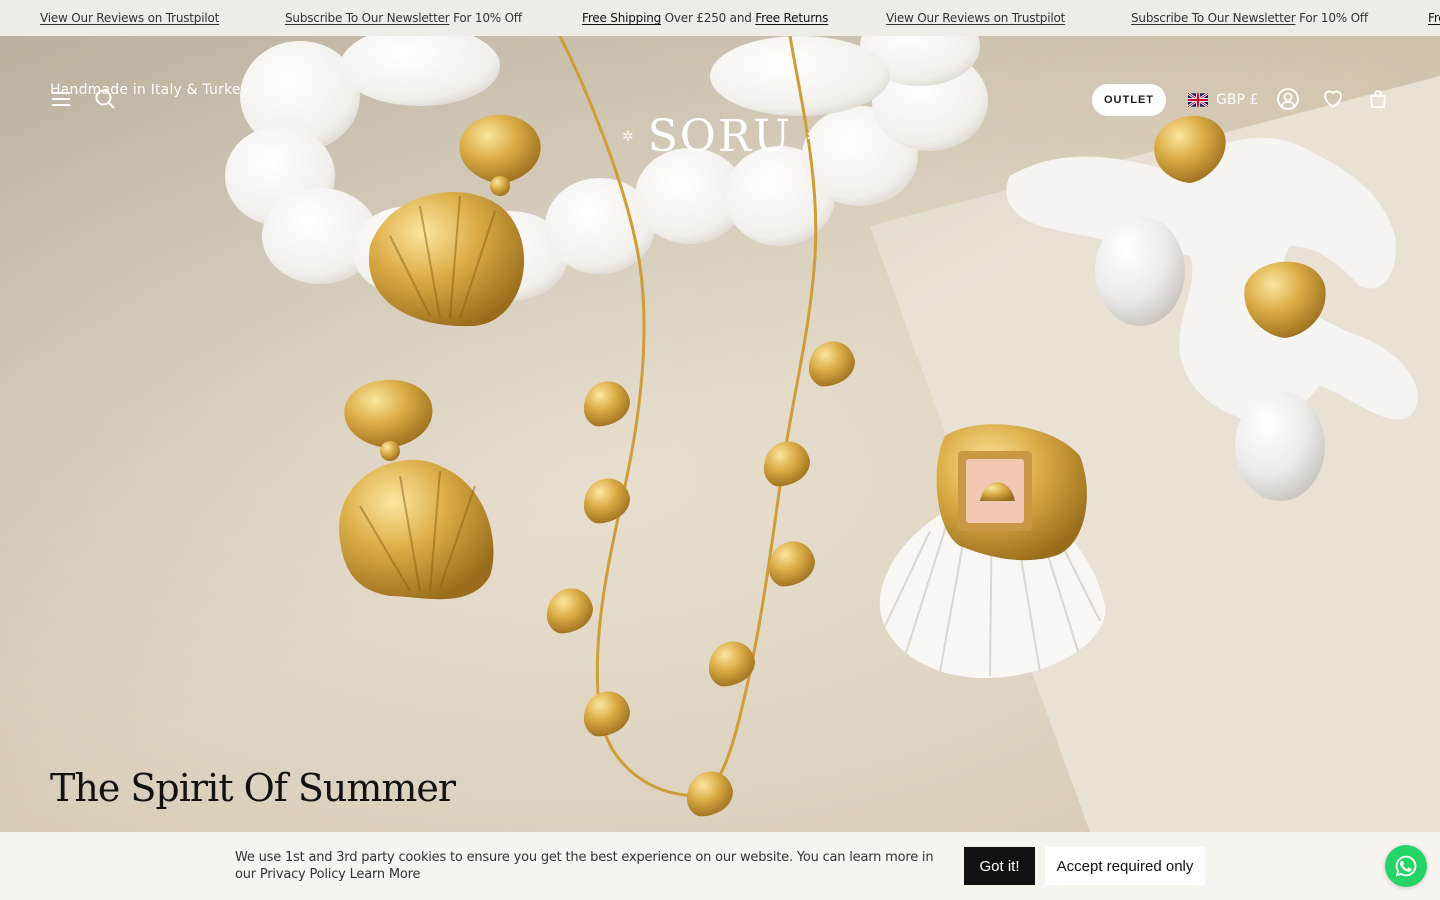 The image size is (1440, 900). Describe the element at coordinates (1288, 99) in the screenshot. I see `account-icon` at that location.